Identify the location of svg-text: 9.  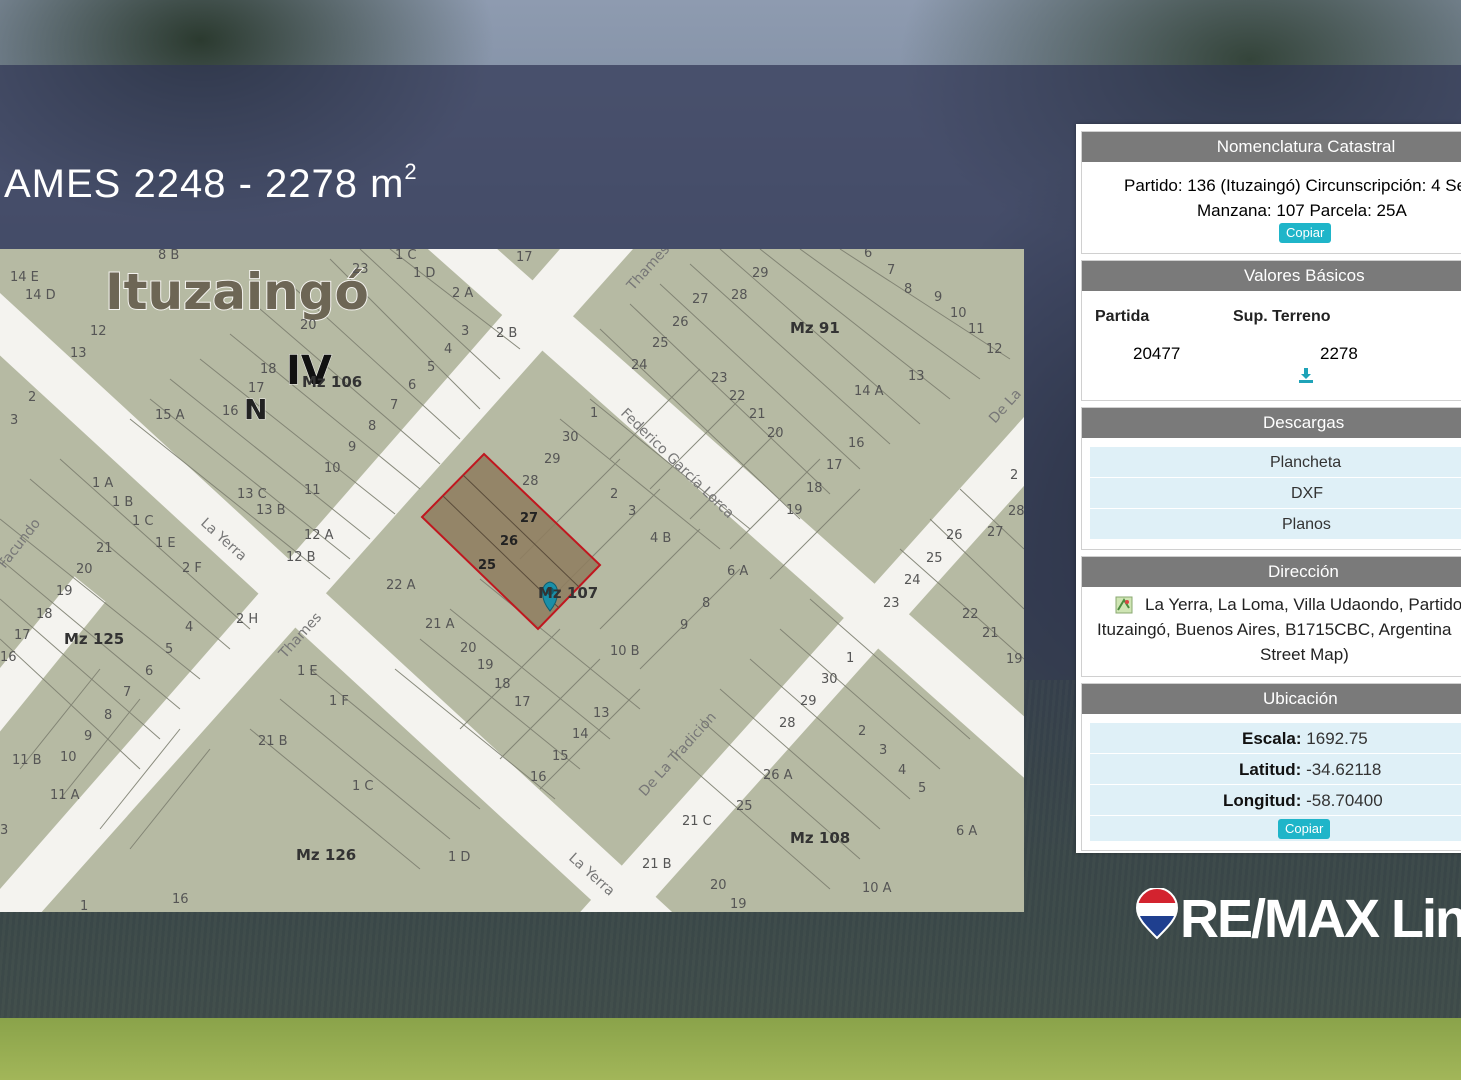
(938, 297).